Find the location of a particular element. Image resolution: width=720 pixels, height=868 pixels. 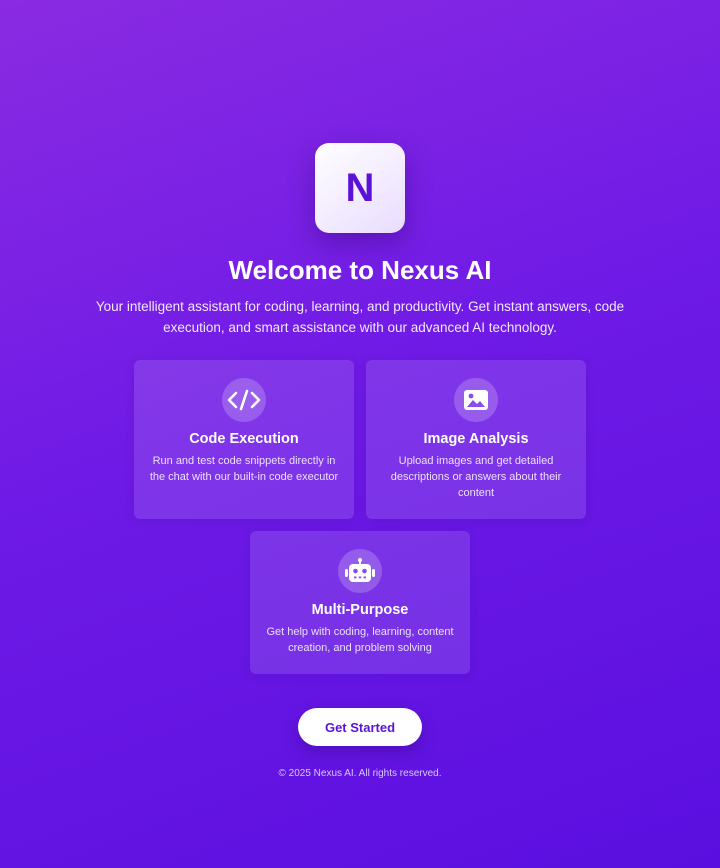

feature-title: Multi-Purpose is located at coordinates (360, 610).